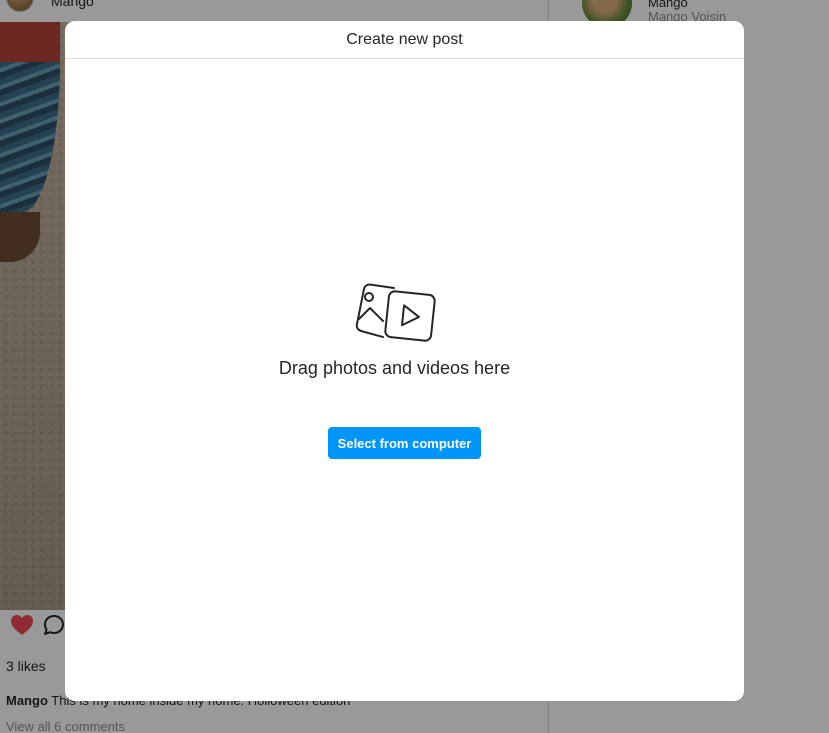 Image resolution: width=829 pixels, height=733 pixels. What do you see at coordinates (394, 368) in the screenshot?
I see `drag-instructions: Drag photos and videos here` at bounding box center [394, 368].